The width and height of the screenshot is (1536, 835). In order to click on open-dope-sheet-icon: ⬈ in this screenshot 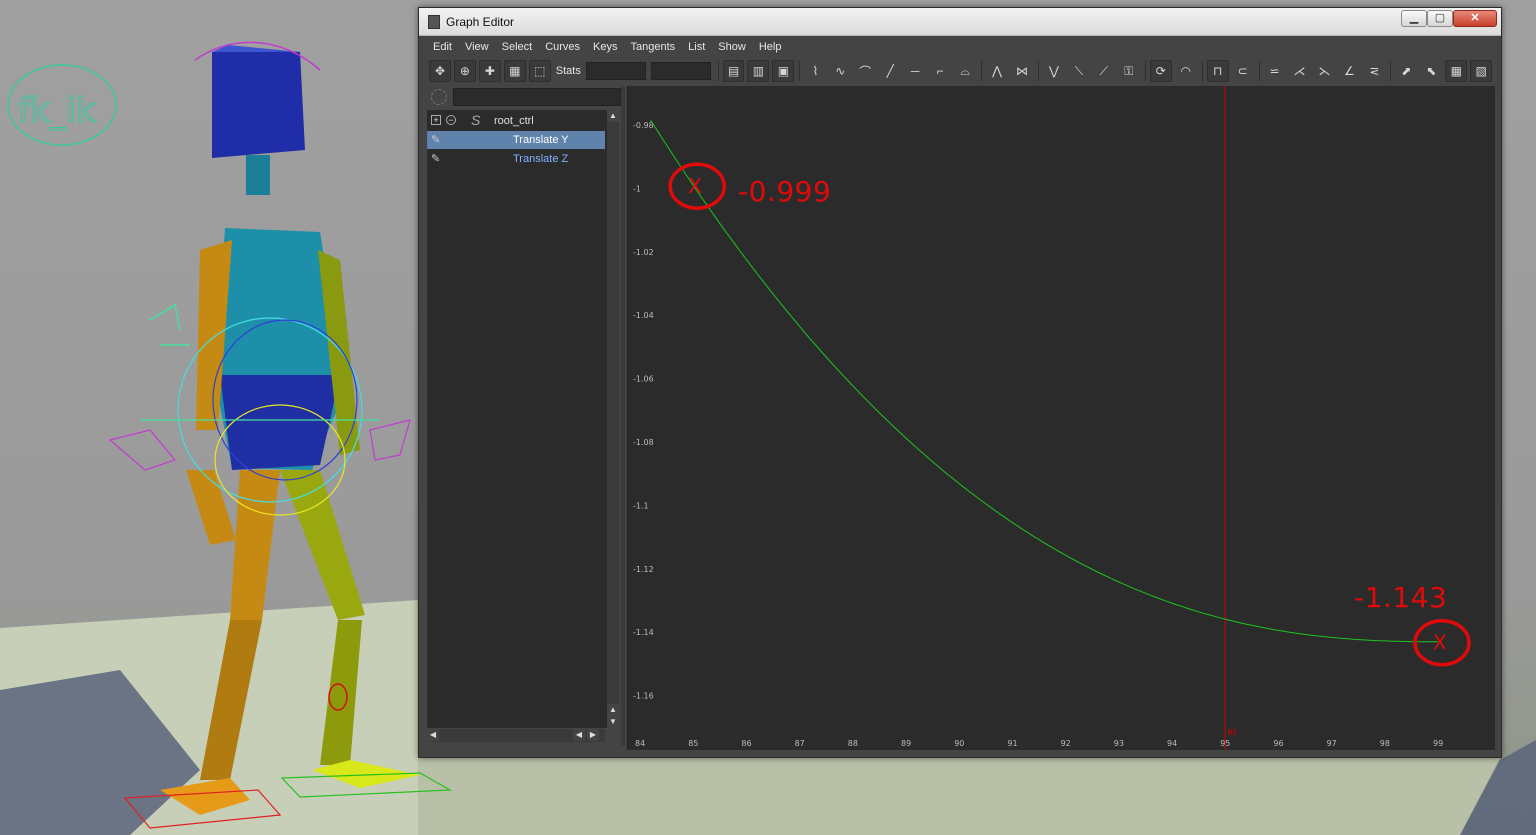, I will do `click(1406, 71)`.